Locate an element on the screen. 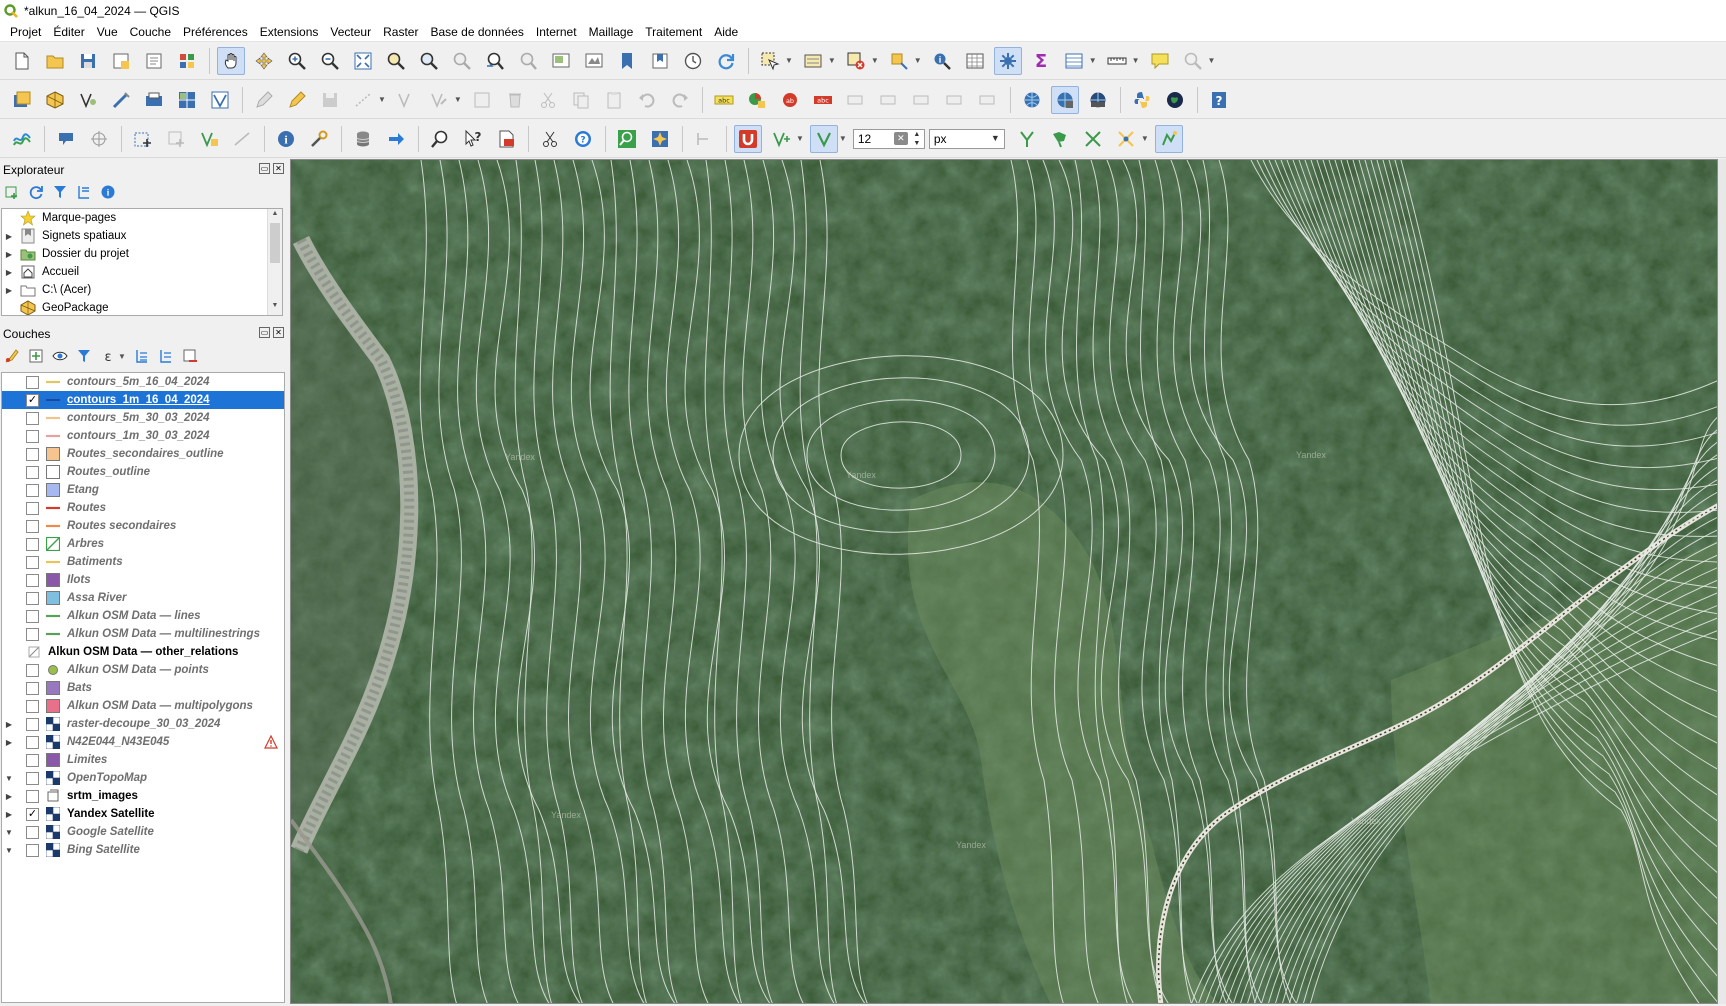 This screenshot has height=1006, width=1726. layer-row: ▼ OpenTopoMap is located at coordinates (143, 778).